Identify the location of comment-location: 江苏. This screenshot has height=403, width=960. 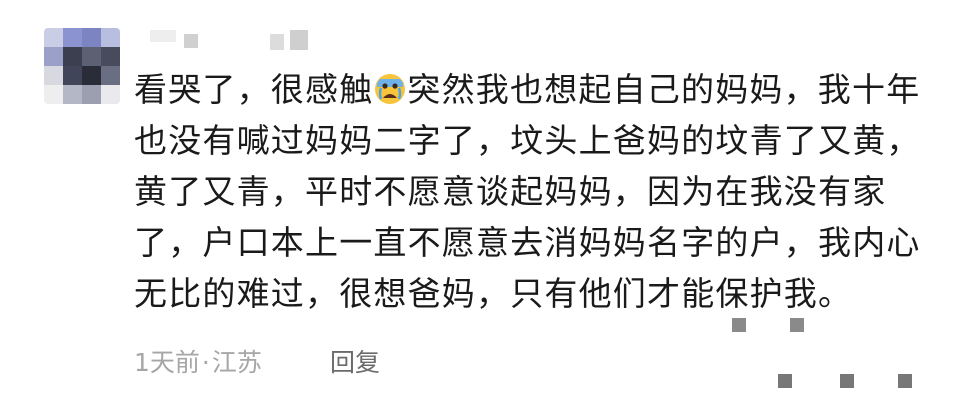
(236, 362).